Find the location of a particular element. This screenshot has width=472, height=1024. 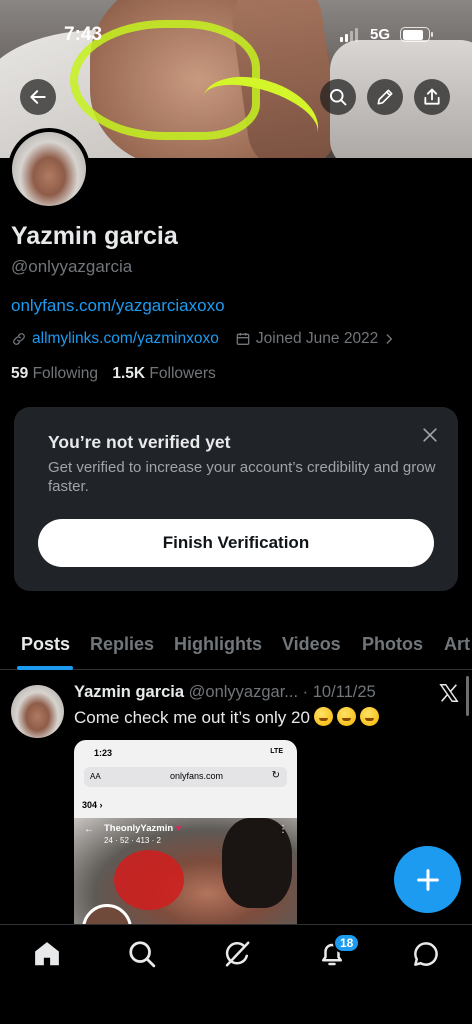

follow-stats: 59 Following 1.5K Followers is located at coordinates (113, 374).